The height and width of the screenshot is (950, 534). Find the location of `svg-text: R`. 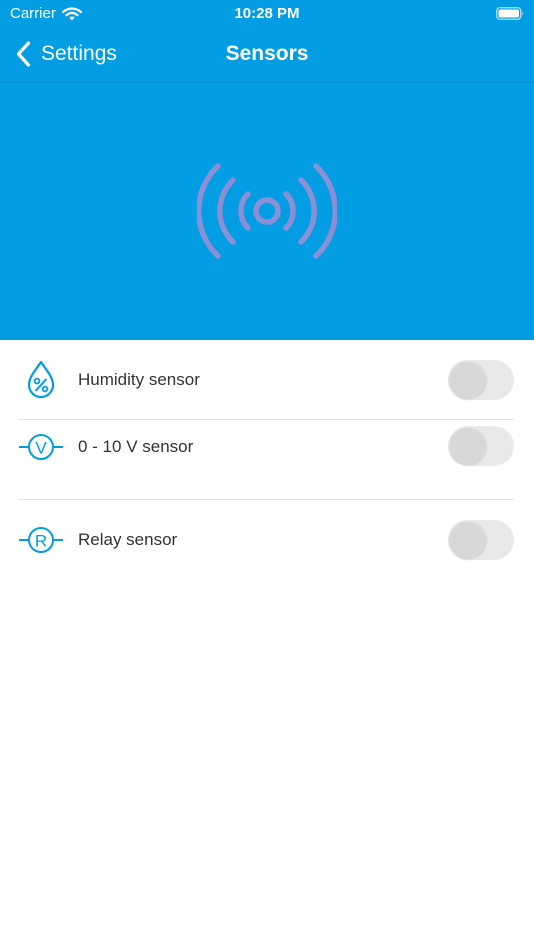

svg-text: R is located at coordinates (41, 541).